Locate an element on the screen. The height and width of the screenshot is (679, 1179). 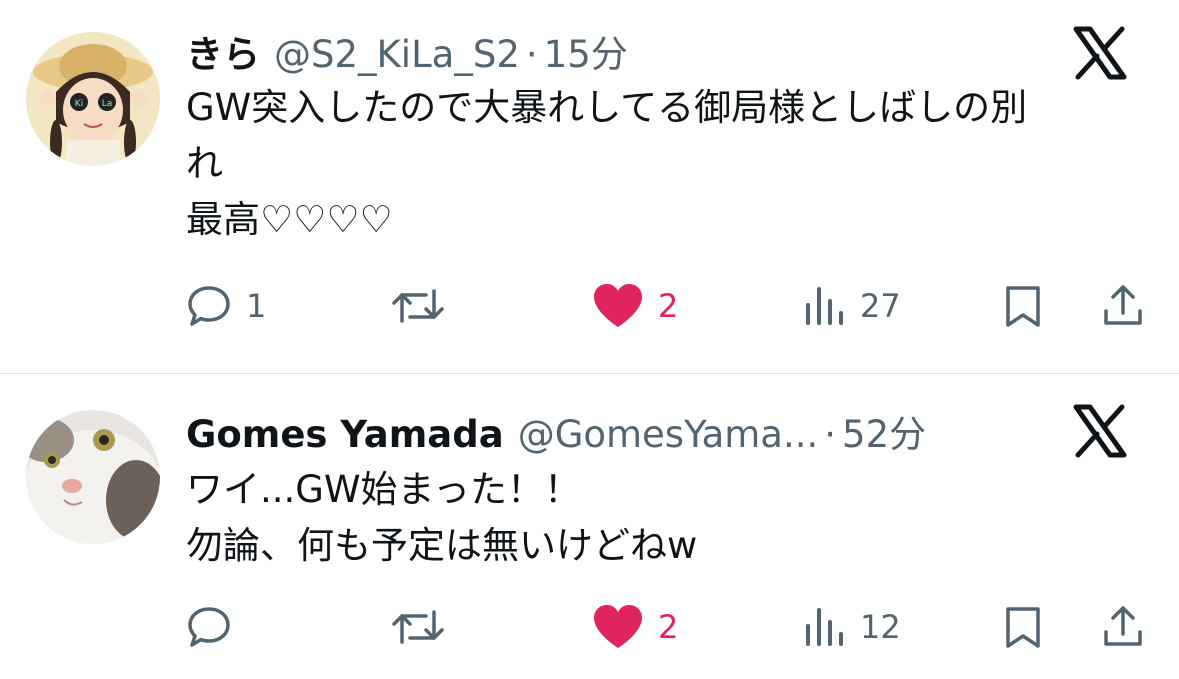
tweet-text-line: 勿論、何も予定は無いけどねw is located at coordinates (442, 545).